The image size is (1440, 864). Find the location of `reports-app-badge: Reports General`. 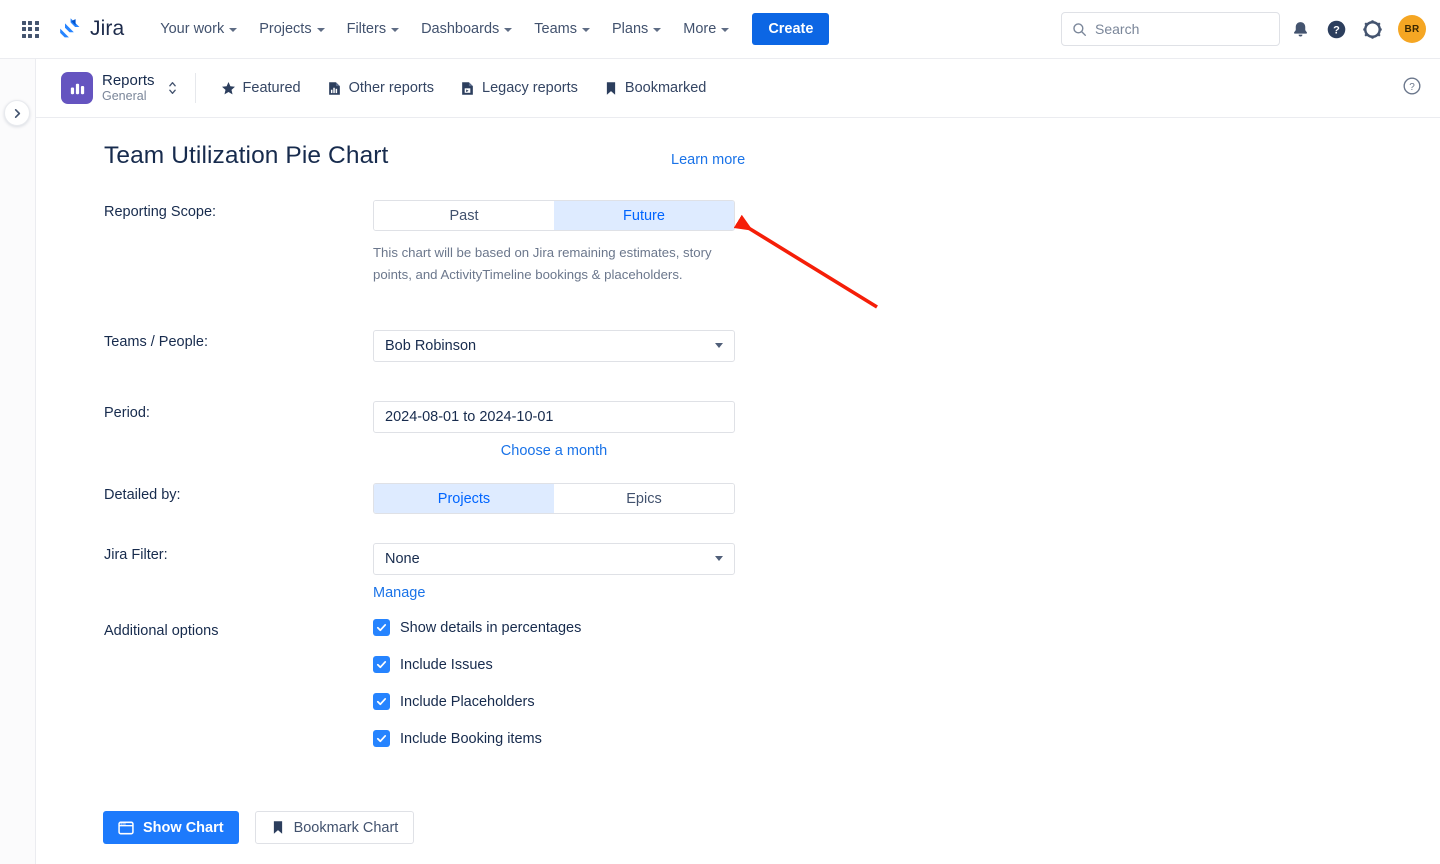

reports-app-badge: Reports General is located at coordinates (119, 88).